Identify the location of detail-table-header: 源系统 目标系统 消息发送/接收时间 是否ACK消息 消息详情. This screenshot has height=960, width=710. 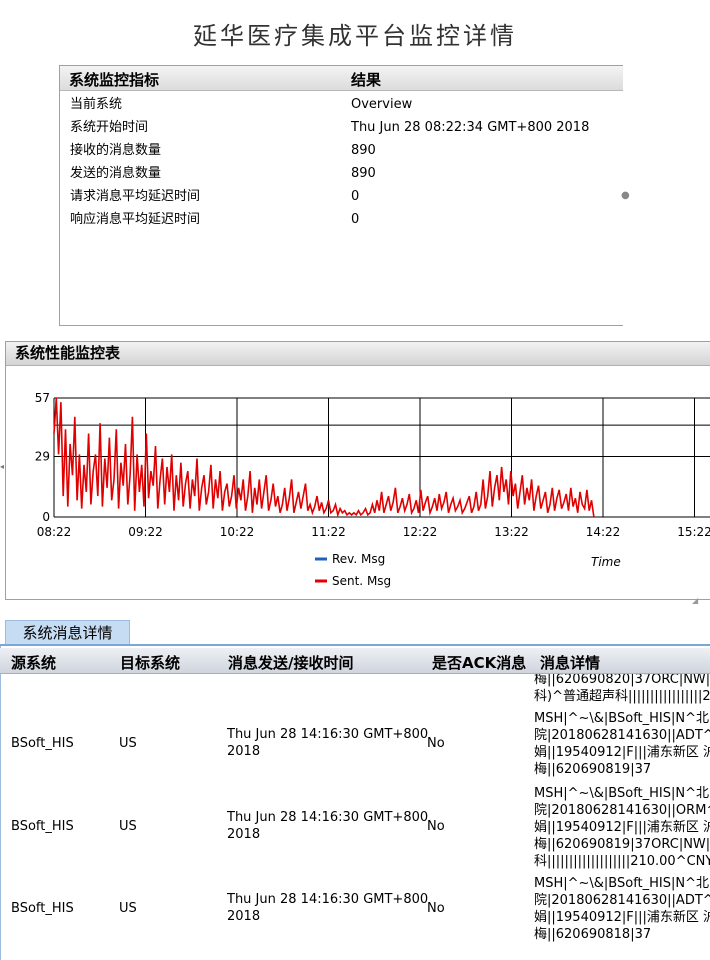
(355, 661).